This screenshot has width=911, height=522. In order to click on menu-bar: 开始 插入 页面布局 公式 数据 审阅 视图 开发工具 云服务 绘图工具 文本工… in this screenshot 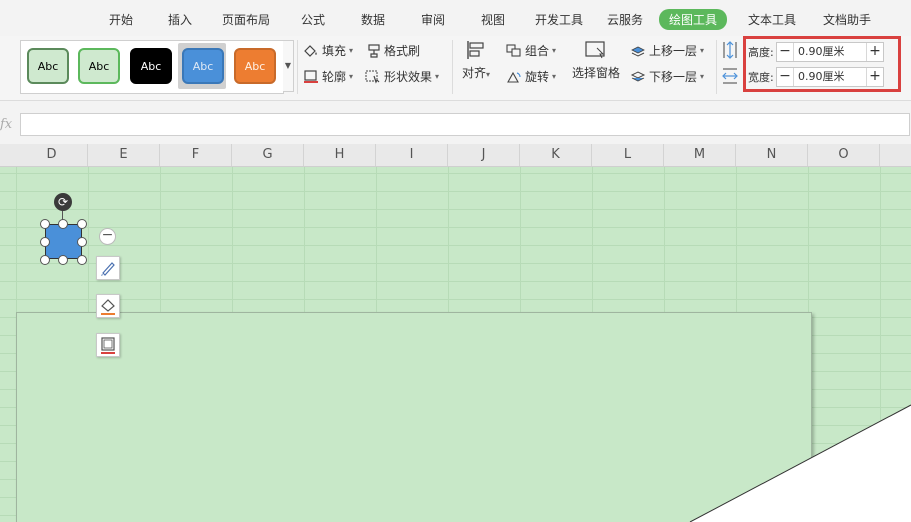, I will do `click(455, 18)`.